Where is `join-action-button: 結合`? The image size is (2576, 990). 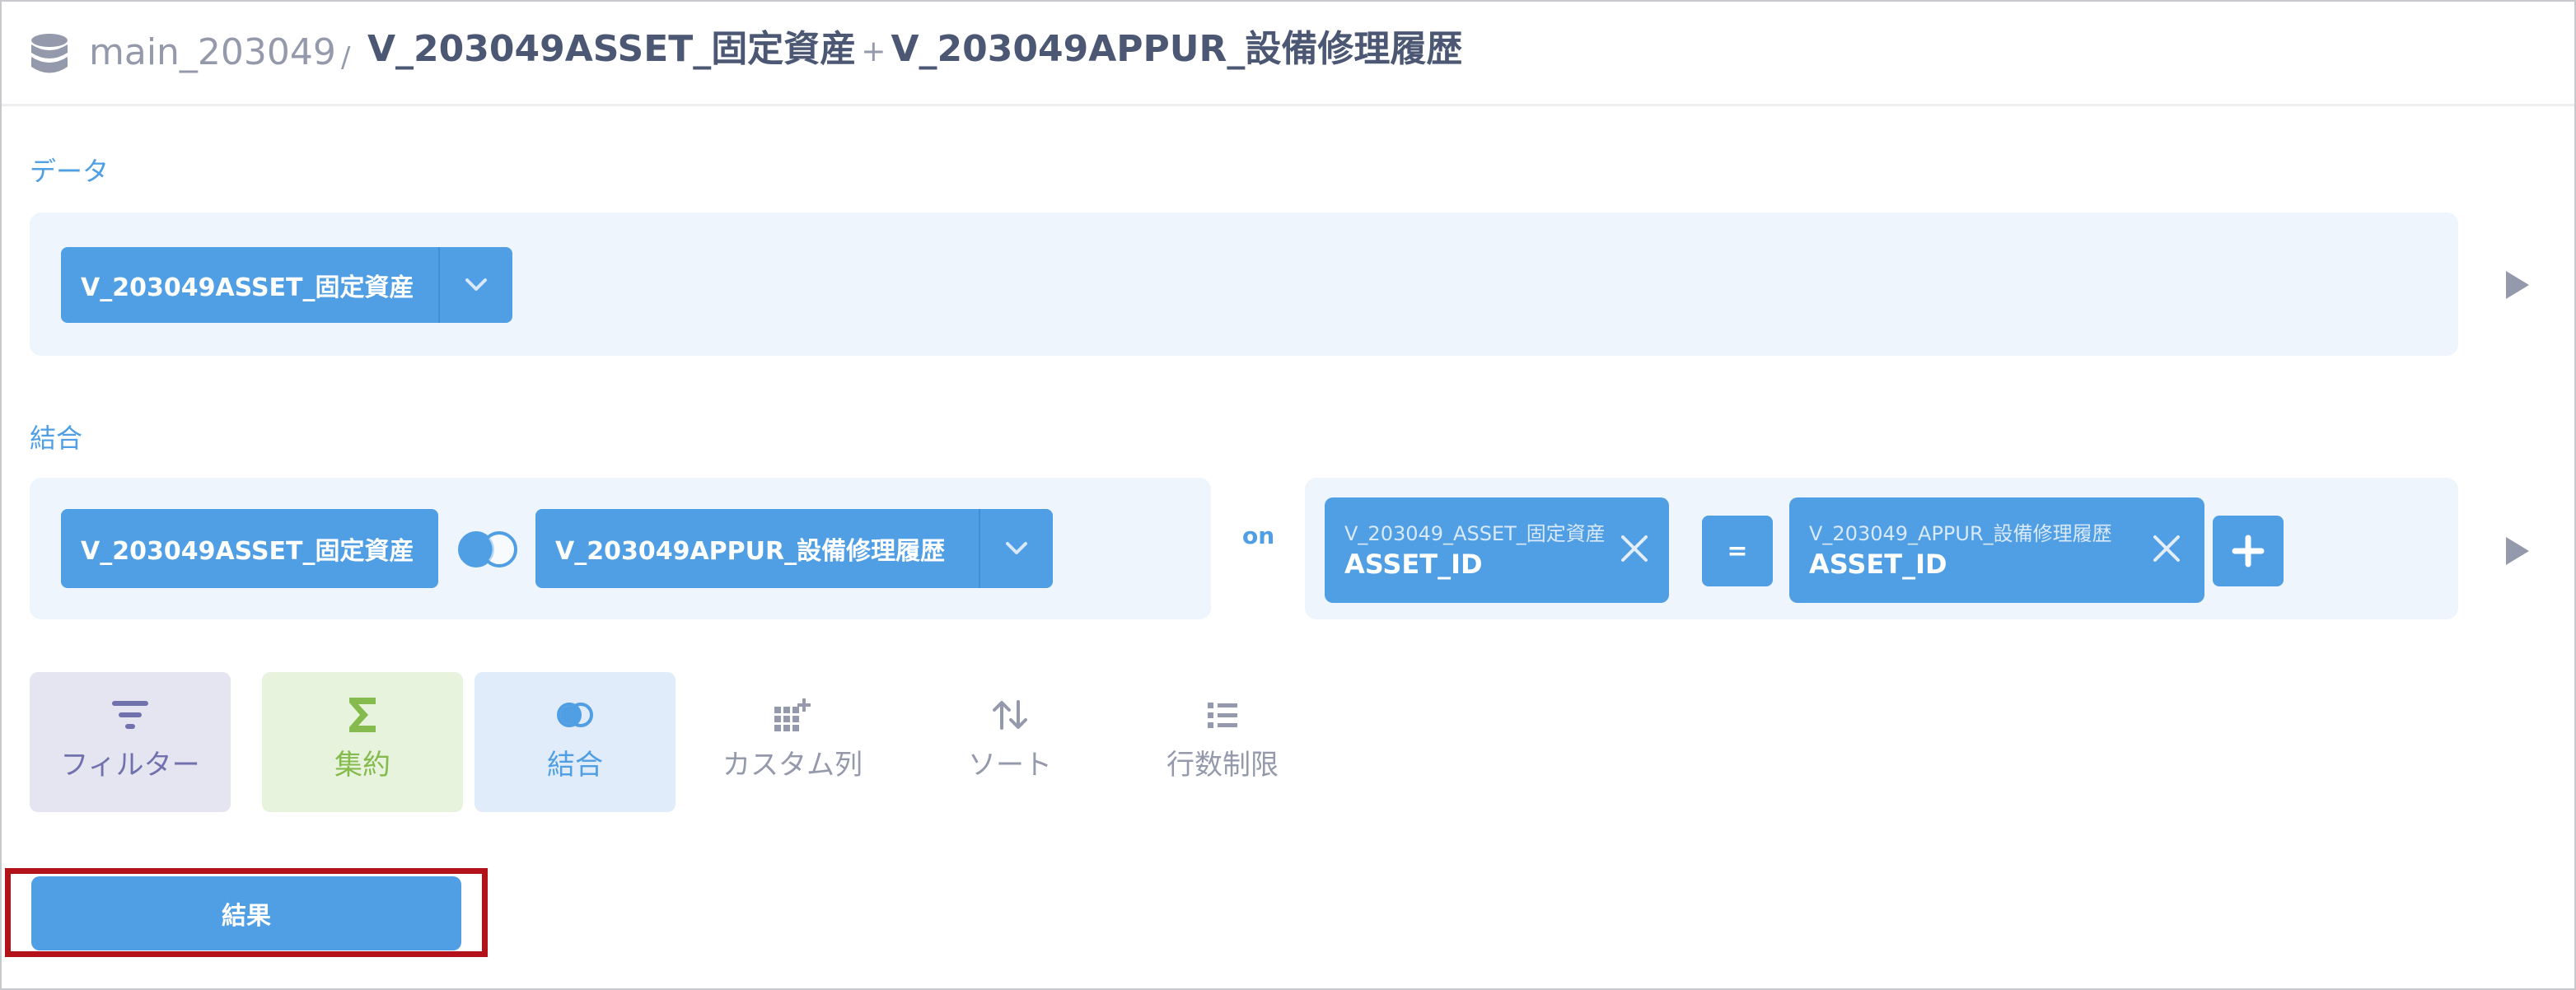
join-action-button: 結合 is located at coordinates (575, 742).